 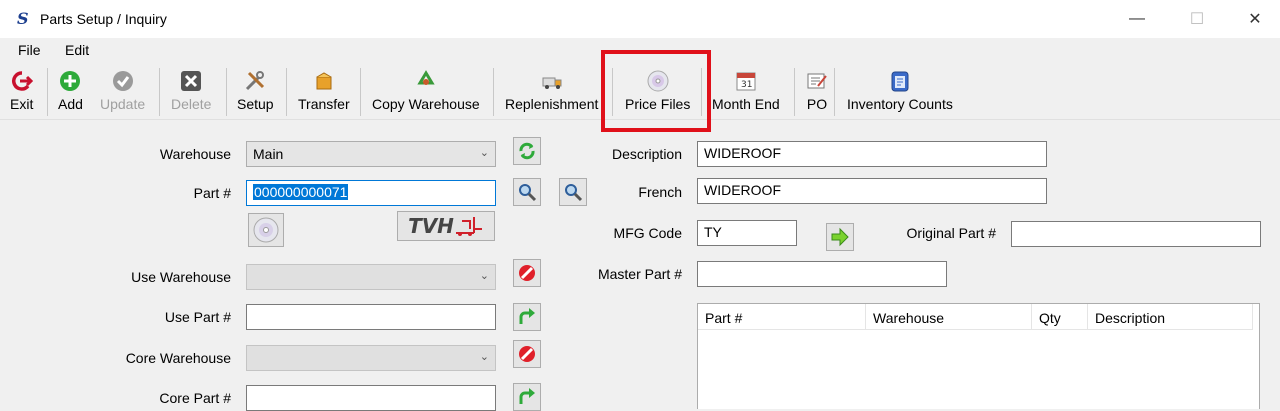 What do you see at coordinates (191, 81) in the screenshot?
I see `delete-icon` at bounding box center [191, 81].